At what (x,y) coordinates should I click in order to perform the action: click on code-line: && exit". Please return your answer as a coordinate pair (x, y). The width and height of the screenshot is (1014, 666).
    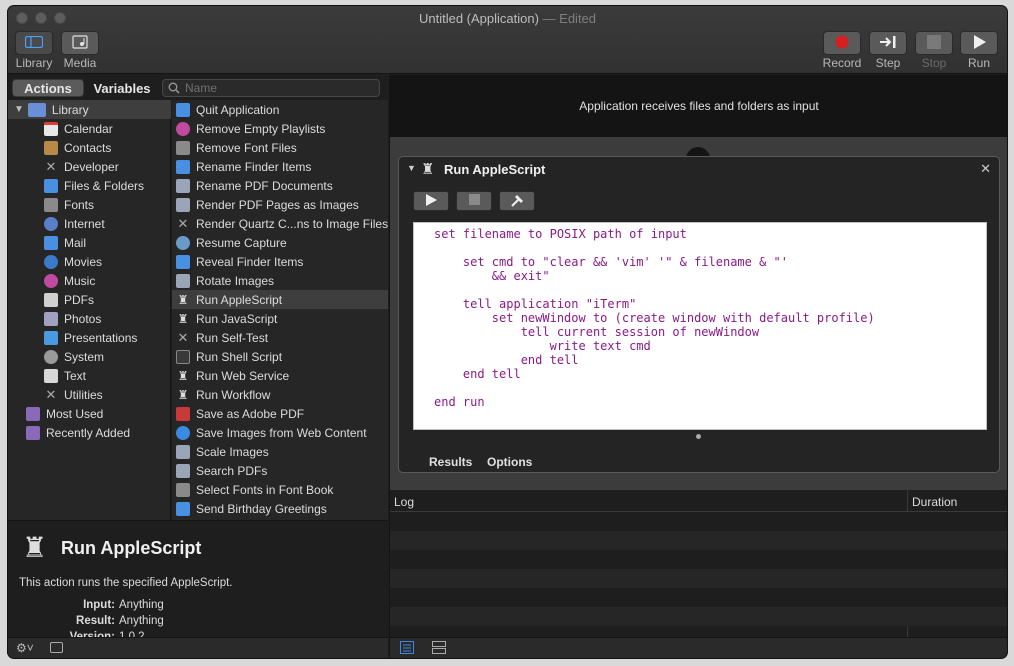
    Looking at the image, I should click on (492, 276).